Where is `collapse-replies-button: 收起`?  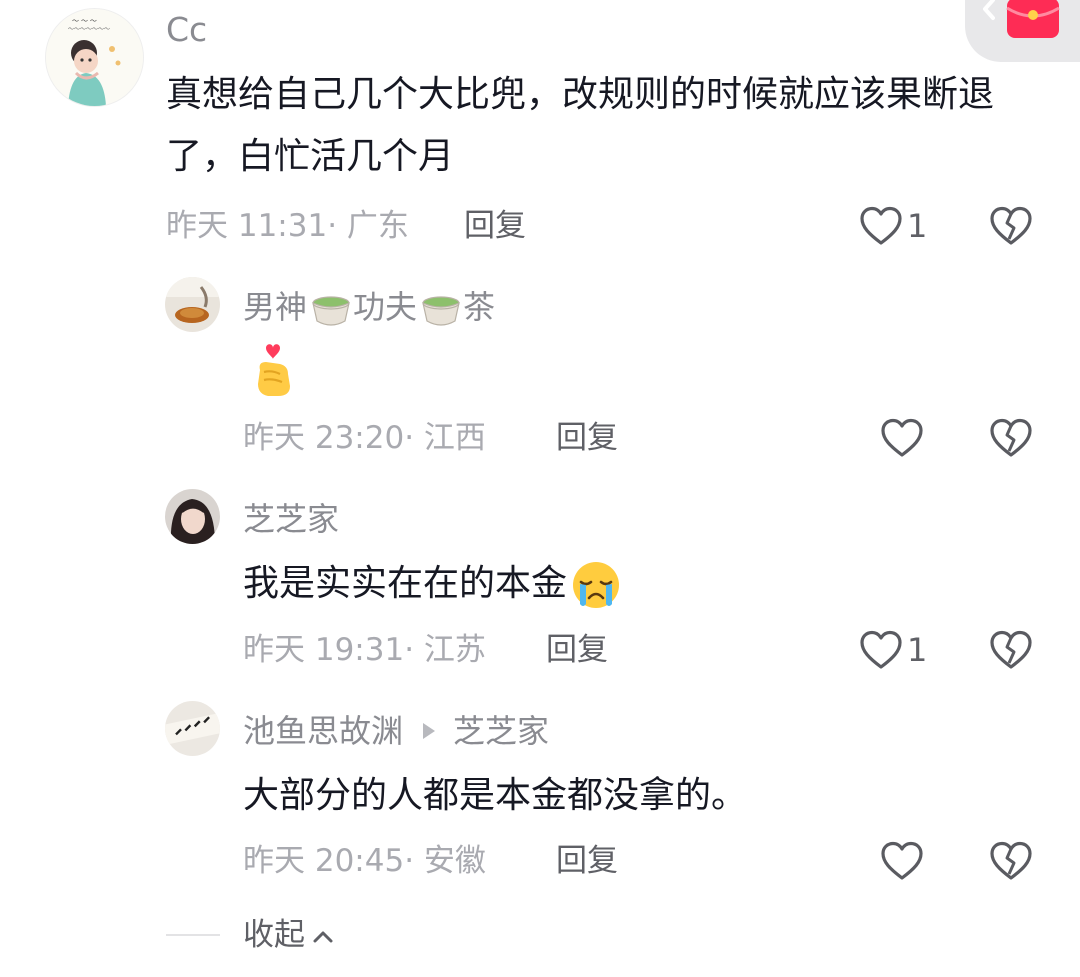
collapse-replies-button: 收起 is located at coordinates (289, 935).